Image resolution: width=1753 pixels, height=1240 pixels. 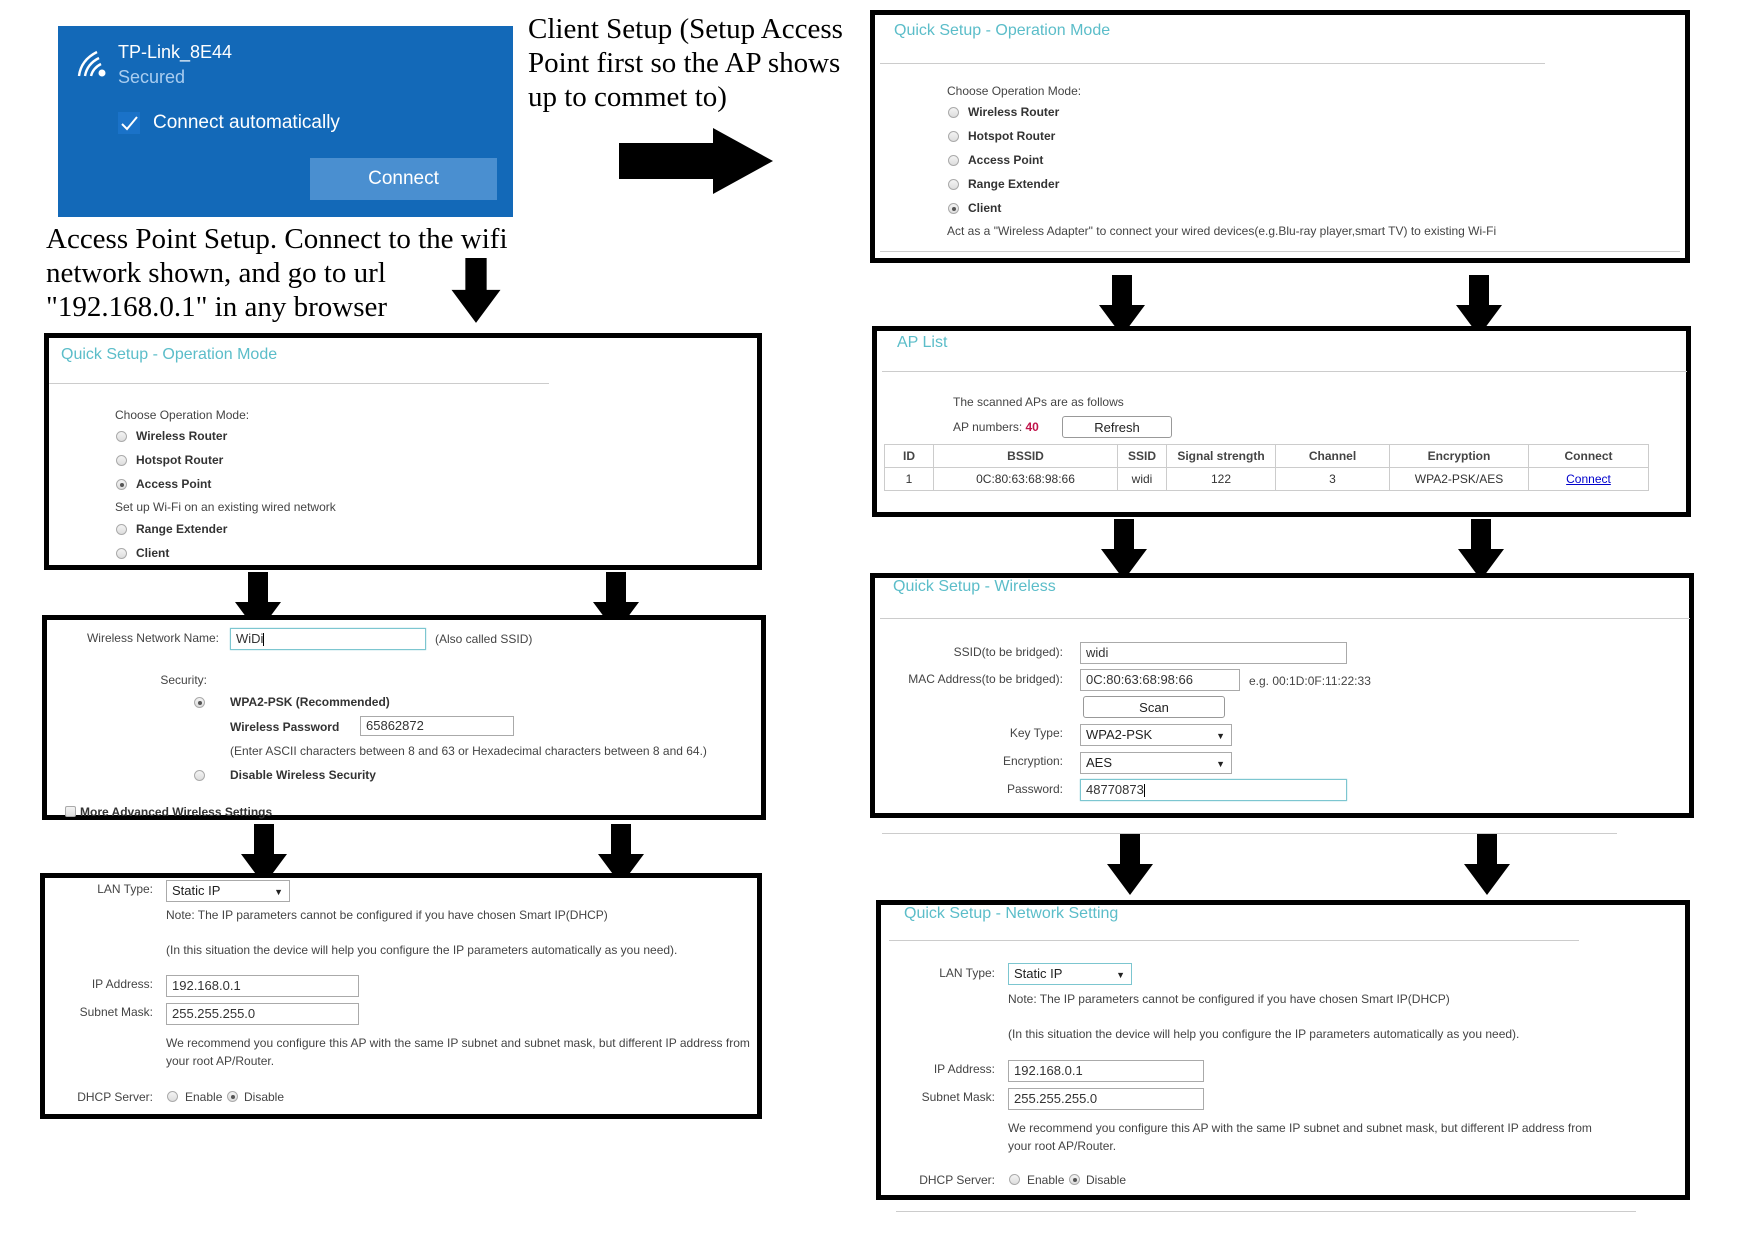 What do you see at coordinates (974, 586) in the screenshot?
I see `panel-title: Quick Setup - Wireless` at bounding box center [974, 586].